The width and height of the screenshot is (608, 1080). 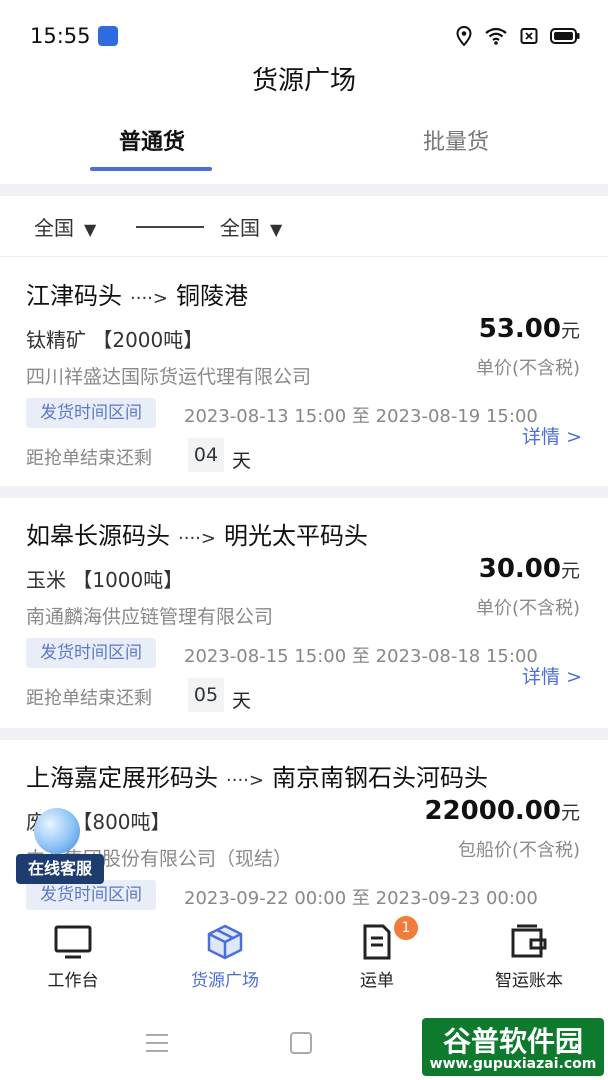 I want to click on cargo-info: 玉米 【1000吨】, so click(x=104, y=578).